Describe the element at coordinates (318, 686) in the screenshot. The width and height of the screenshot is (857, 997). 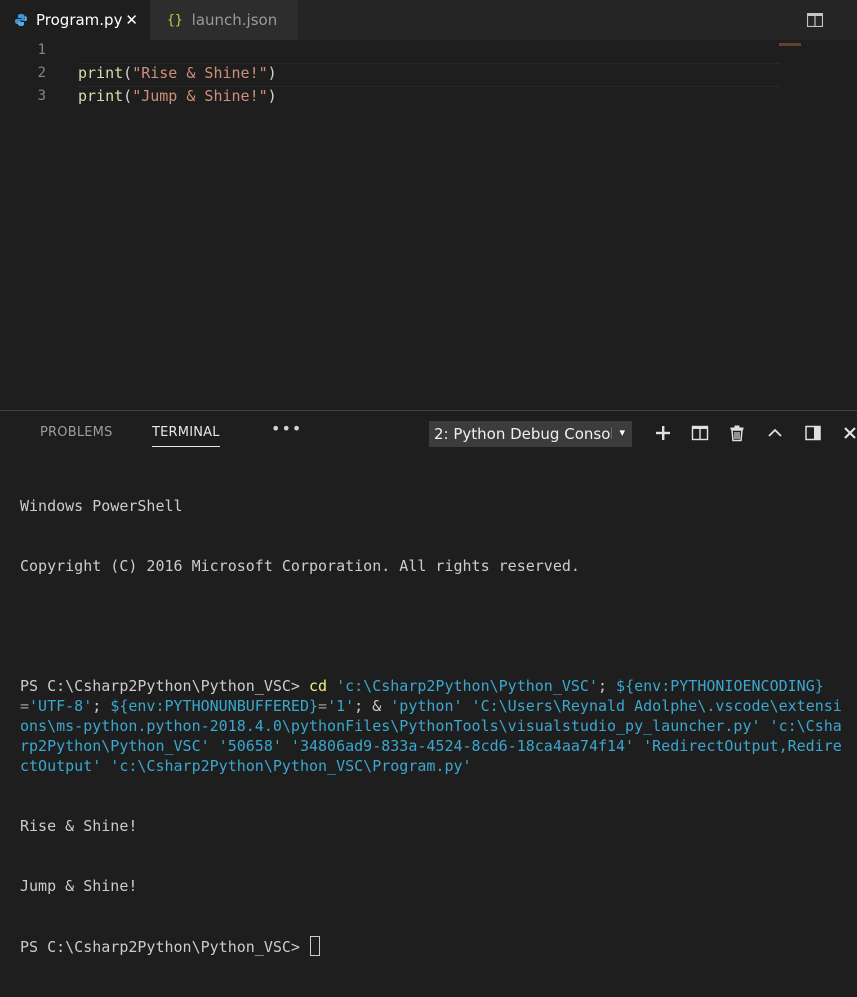
I see `terminal-command: cd` at that location.